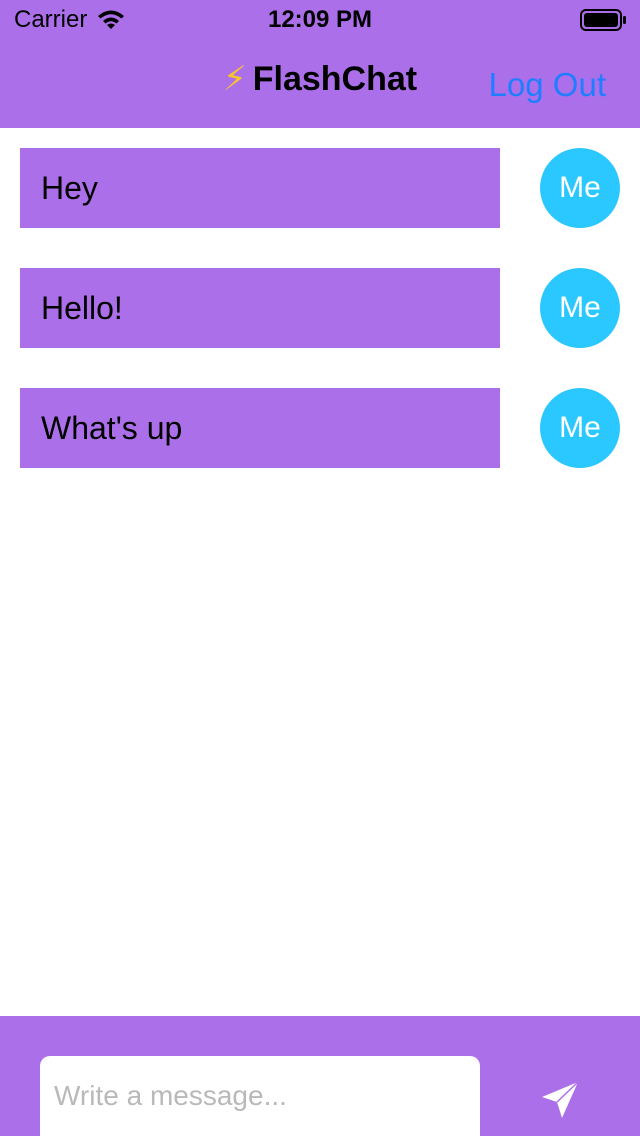  What do you see at coordinates (82, 308) in the screenshot?
I see `message-text: Hello!` at bounding box center [82, 308].